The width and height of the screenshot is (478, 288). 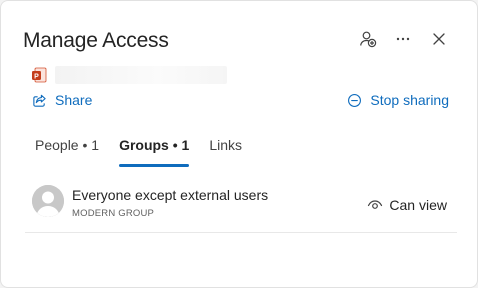 I want to click on eye-icon, so click(x=375, y=204).